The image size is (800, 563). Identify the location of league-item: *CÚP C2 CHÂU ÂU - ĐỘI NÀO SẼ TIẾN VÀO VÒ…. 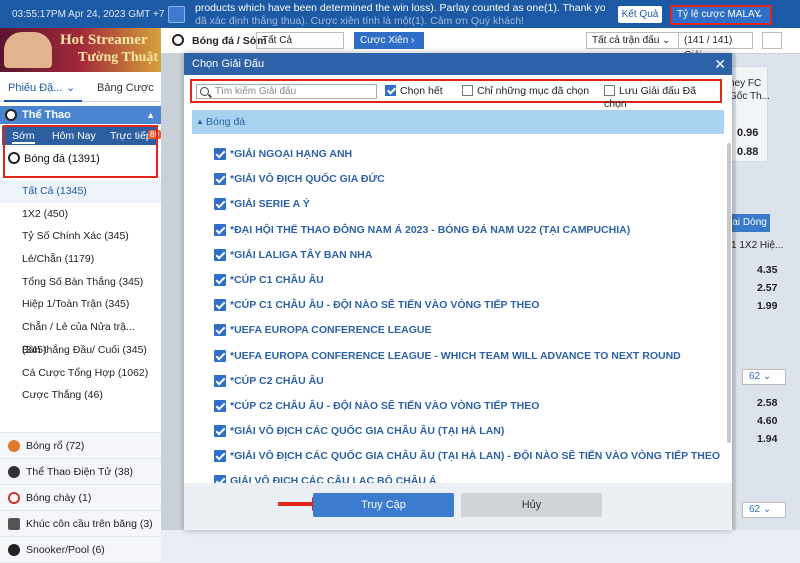
(469, 408).